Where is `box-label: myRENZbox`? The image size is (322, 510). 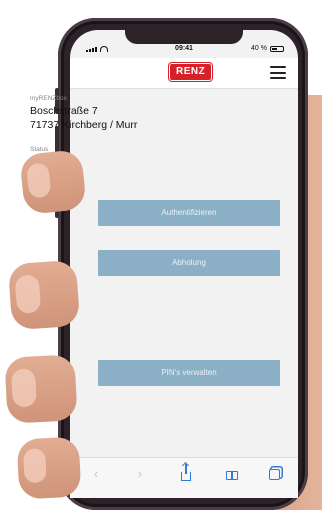 box-label: myRENZbox is located at coordinates (48, 98).